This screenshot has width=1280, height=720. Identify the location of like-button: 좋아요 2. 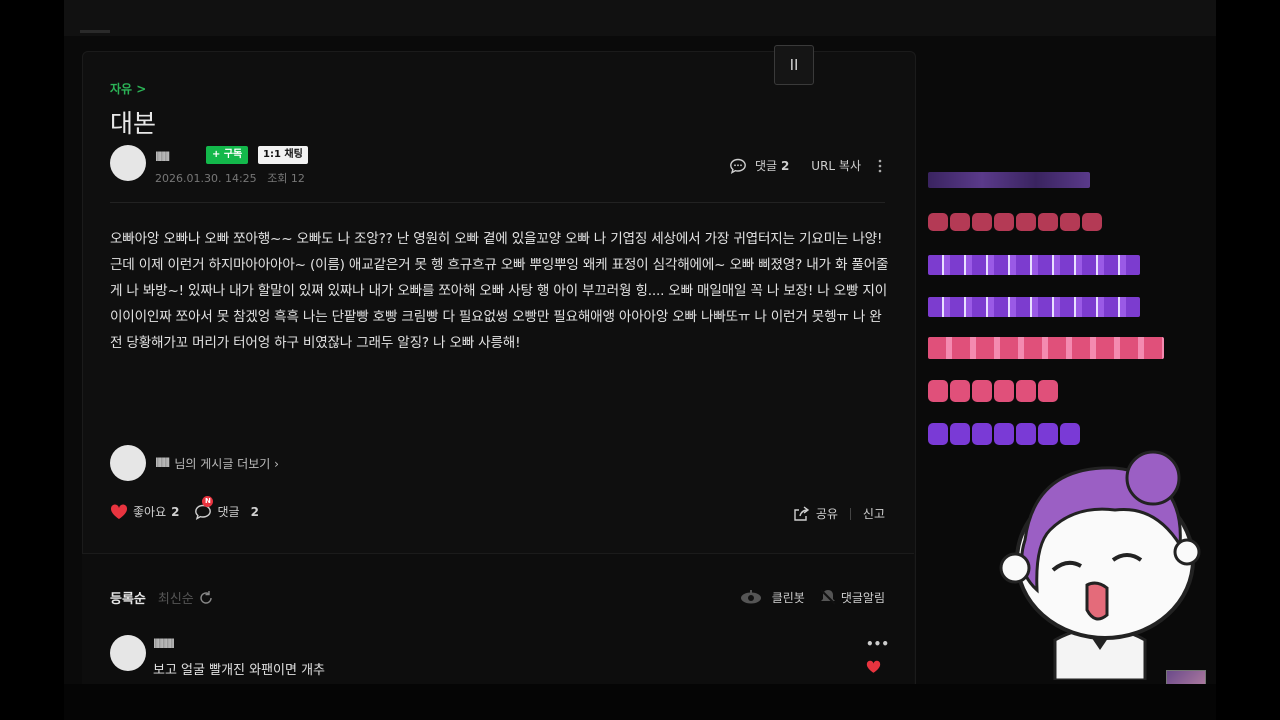
(144, 511).